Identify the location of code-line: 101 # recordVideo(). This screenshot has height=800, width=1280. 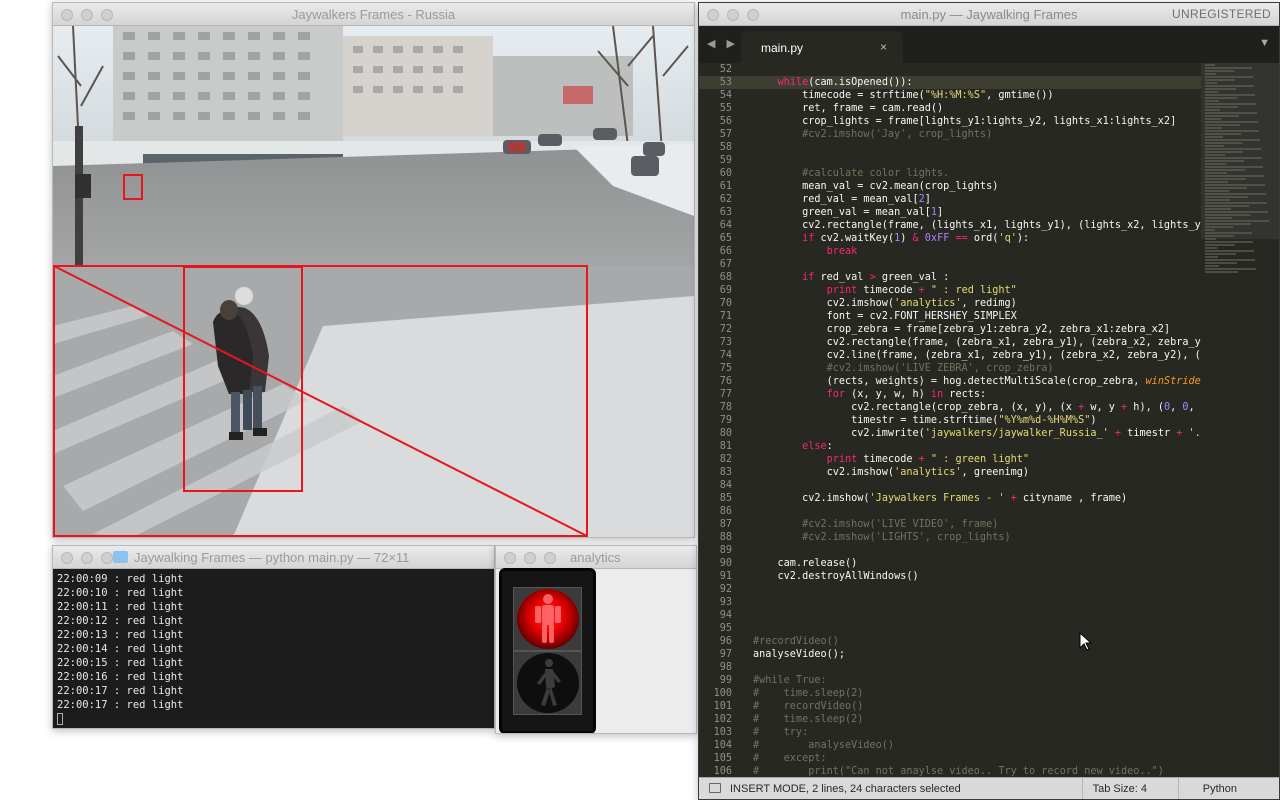
(950, 706).